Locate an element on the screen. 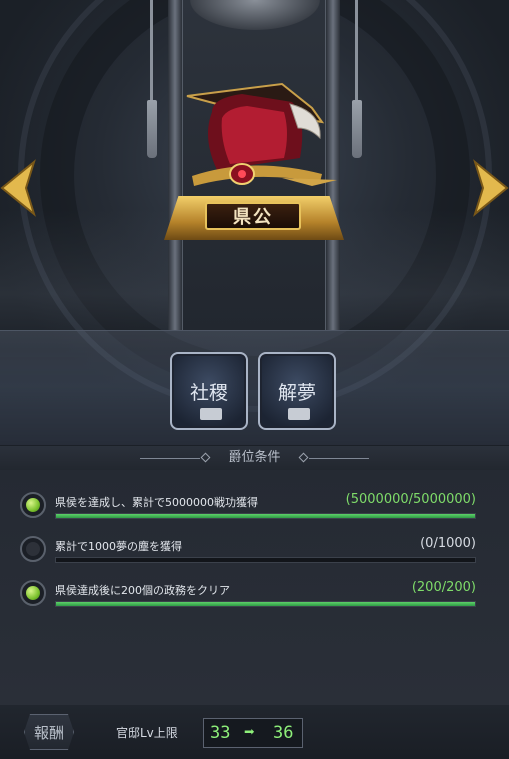 The width and height of the screenshot is (509, 759). conditions-header: 爵位条件 is located at coordinates (254, 458).